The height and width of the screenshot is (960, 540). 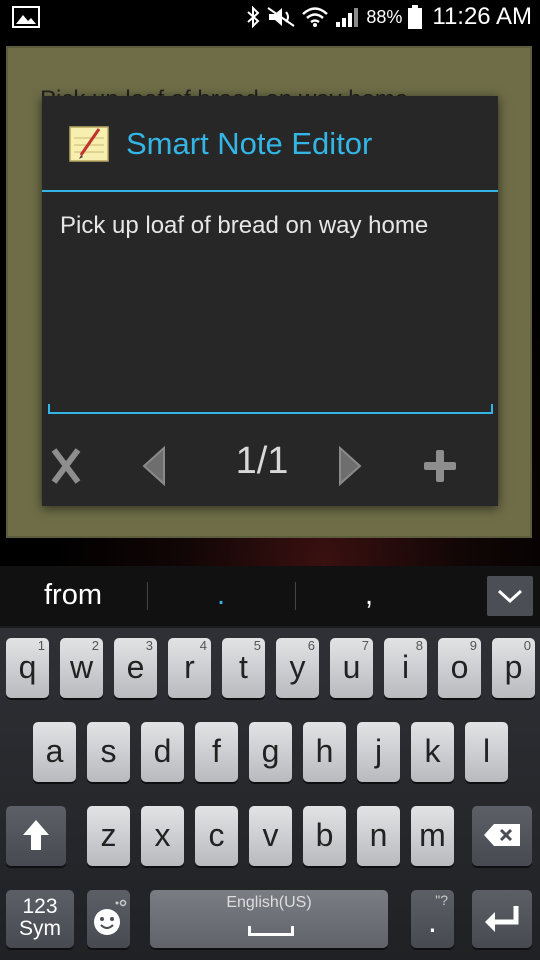 I want to click on key-label: f, so click(x=216, y=751).